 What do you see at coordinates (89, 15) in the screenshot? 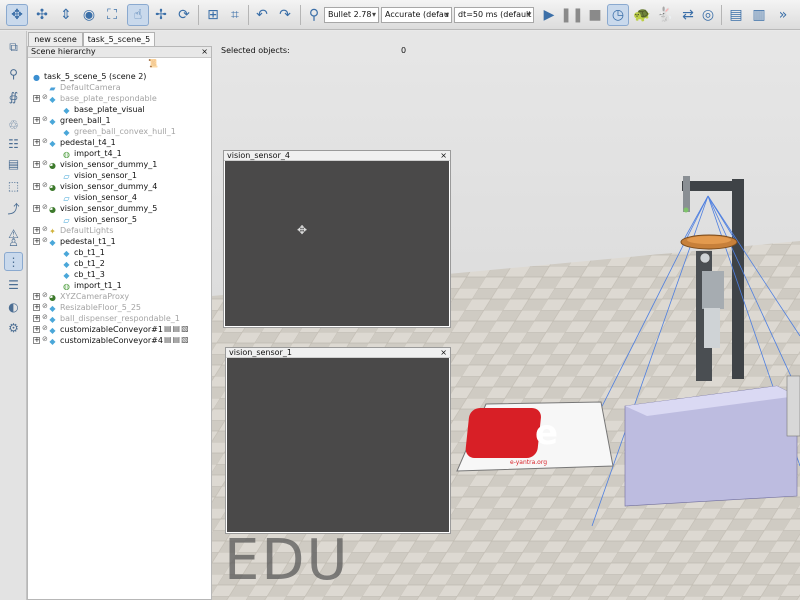
I see `camera-angle-icon: ◉` at bounding box center [89, 15].